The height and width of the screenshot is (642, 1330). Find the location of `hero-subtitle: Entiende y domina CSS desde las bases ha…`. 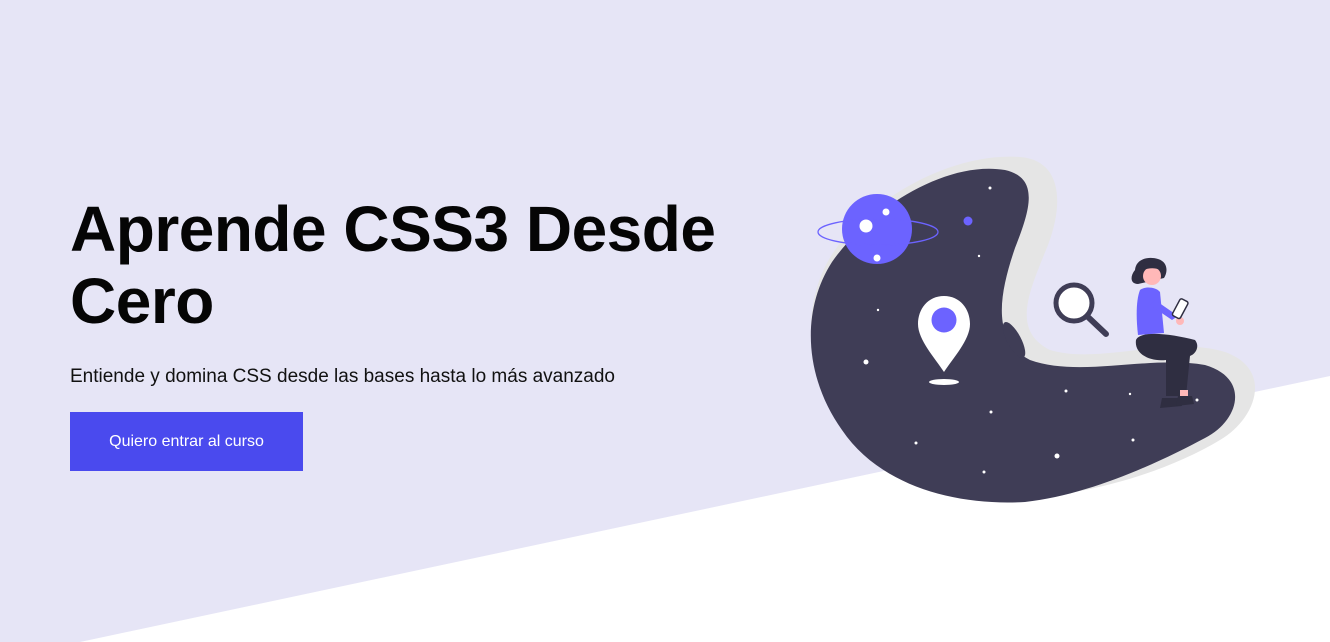

hero-subtitle: Entiende y domina CSS desde las bases ha… is located at coordinates (342, 376).